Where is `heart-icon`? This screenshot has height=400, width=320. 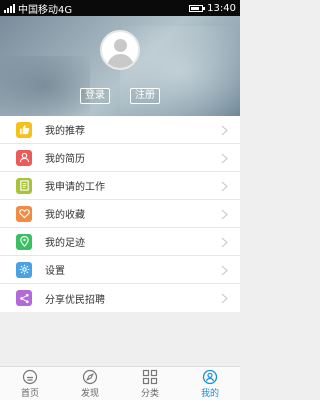
heart-icon is located at coordinates (24, 213).